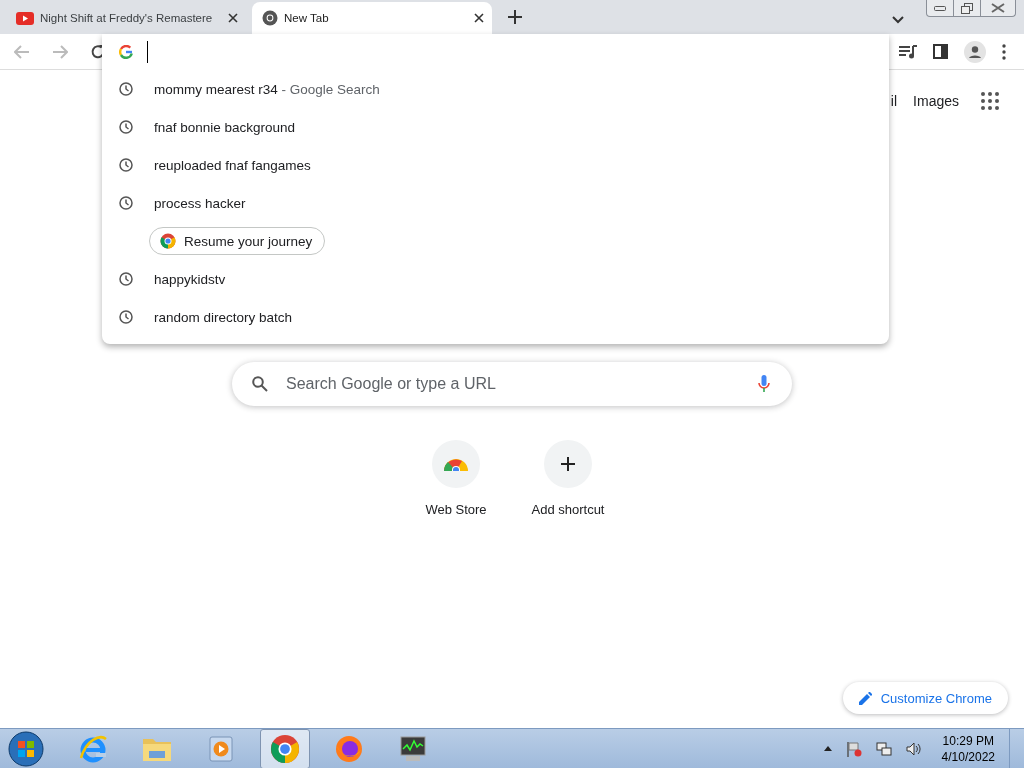 This screenshot has height=768, width=1024. I want to click on media-player-icon, so click(221, 748).